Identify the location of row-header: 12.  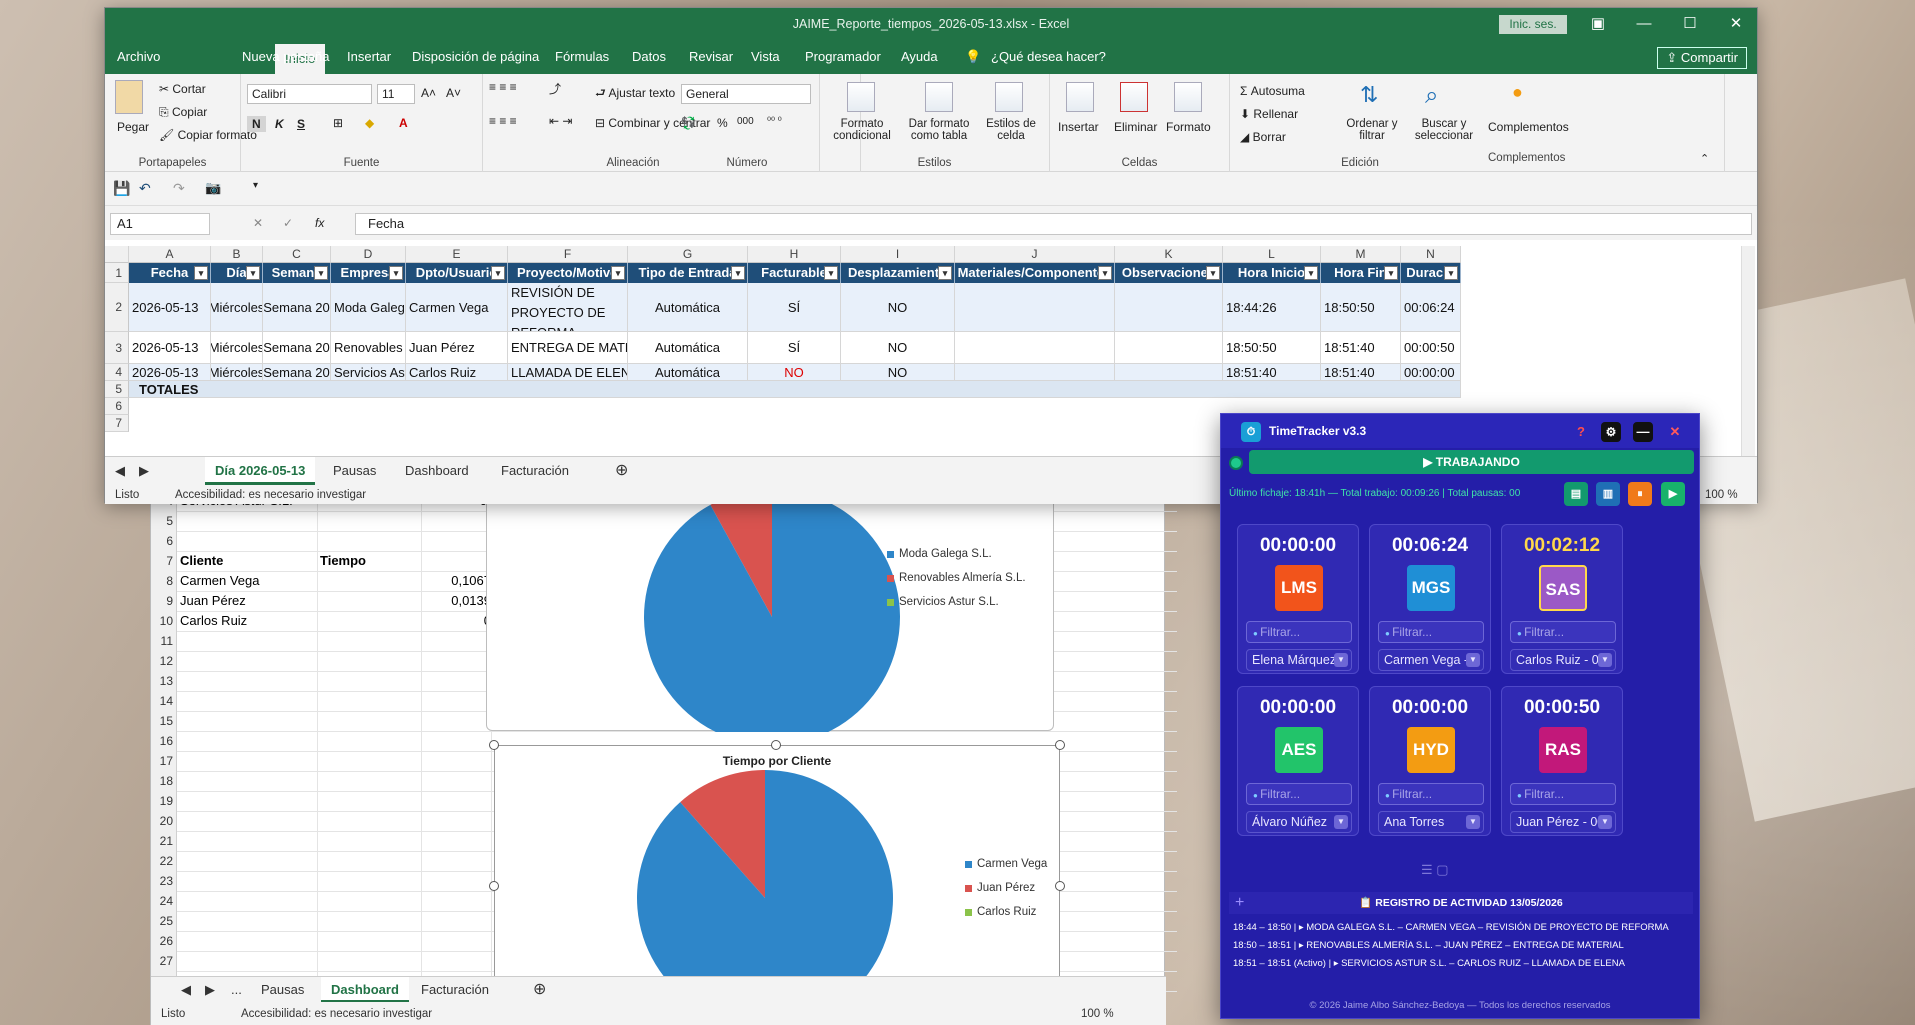
(164, 661).